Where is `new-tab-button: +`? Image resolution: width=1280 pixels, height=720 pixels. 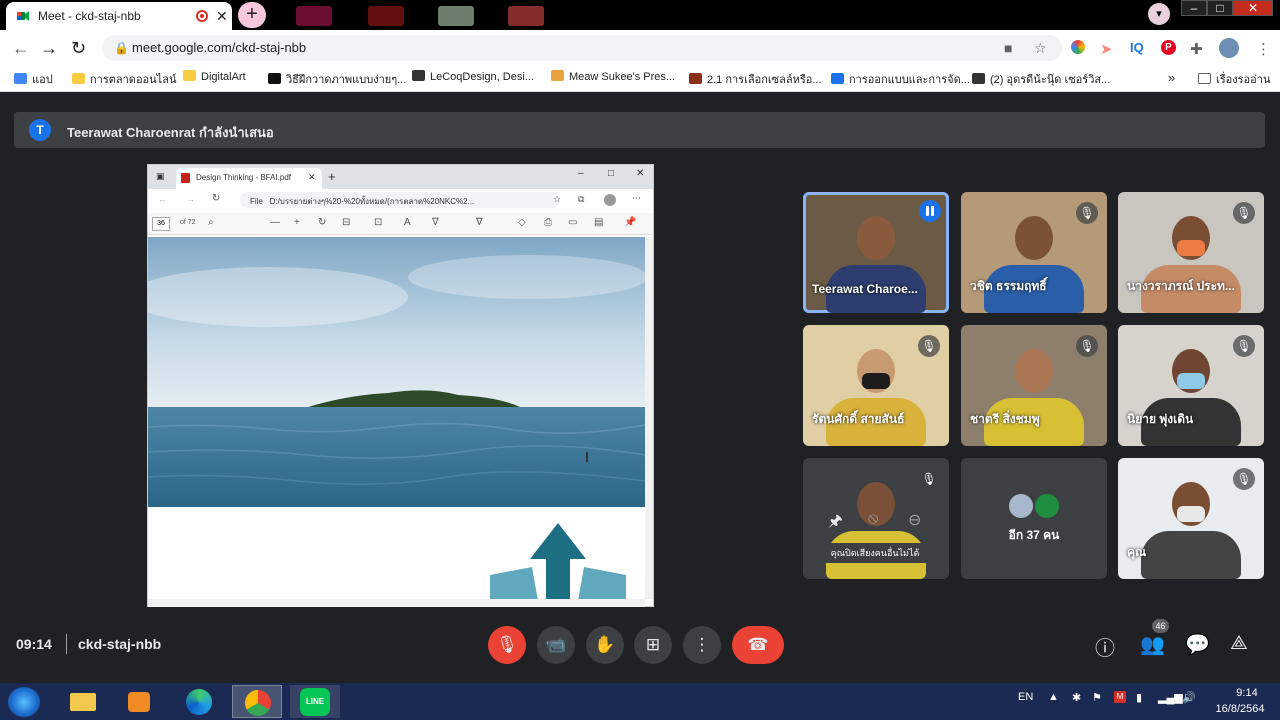
new-tab-button: + is located at coordinates (252, 15).